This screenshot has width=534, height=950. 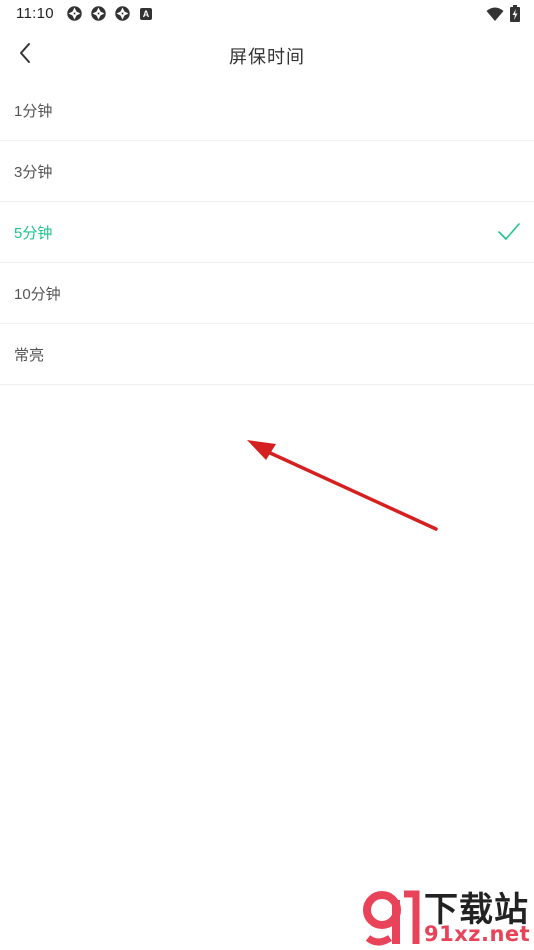 I want to click on option-10-minutes: 10分钟, so click(x=267, y=293).